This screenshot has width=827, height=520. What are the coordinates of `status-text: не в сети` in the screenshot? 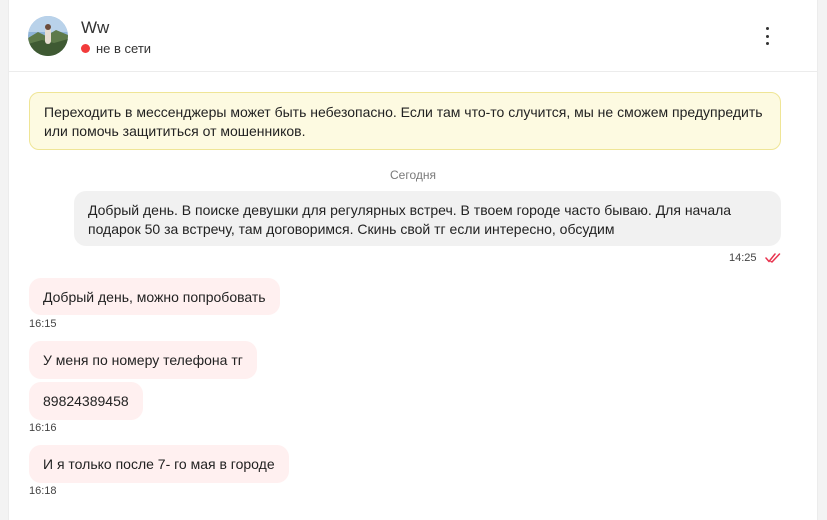 It's located at (124, 48).